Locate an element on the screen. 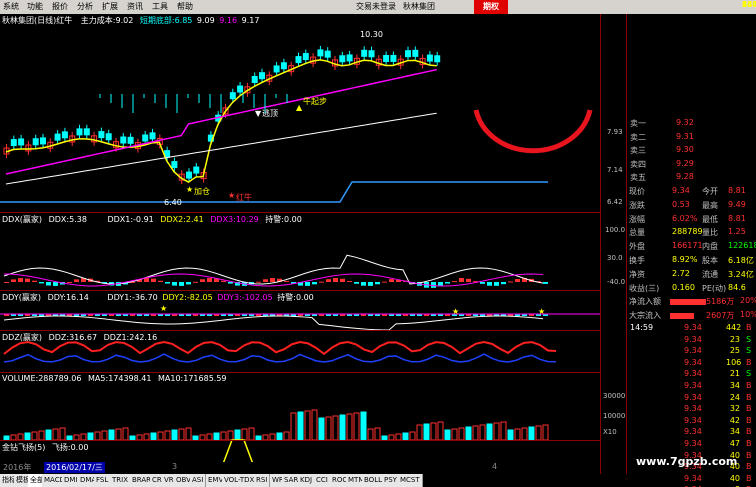 This screenshot has width=756, height=487. ask-price: 9.31 is located at coordinates (685, 136).